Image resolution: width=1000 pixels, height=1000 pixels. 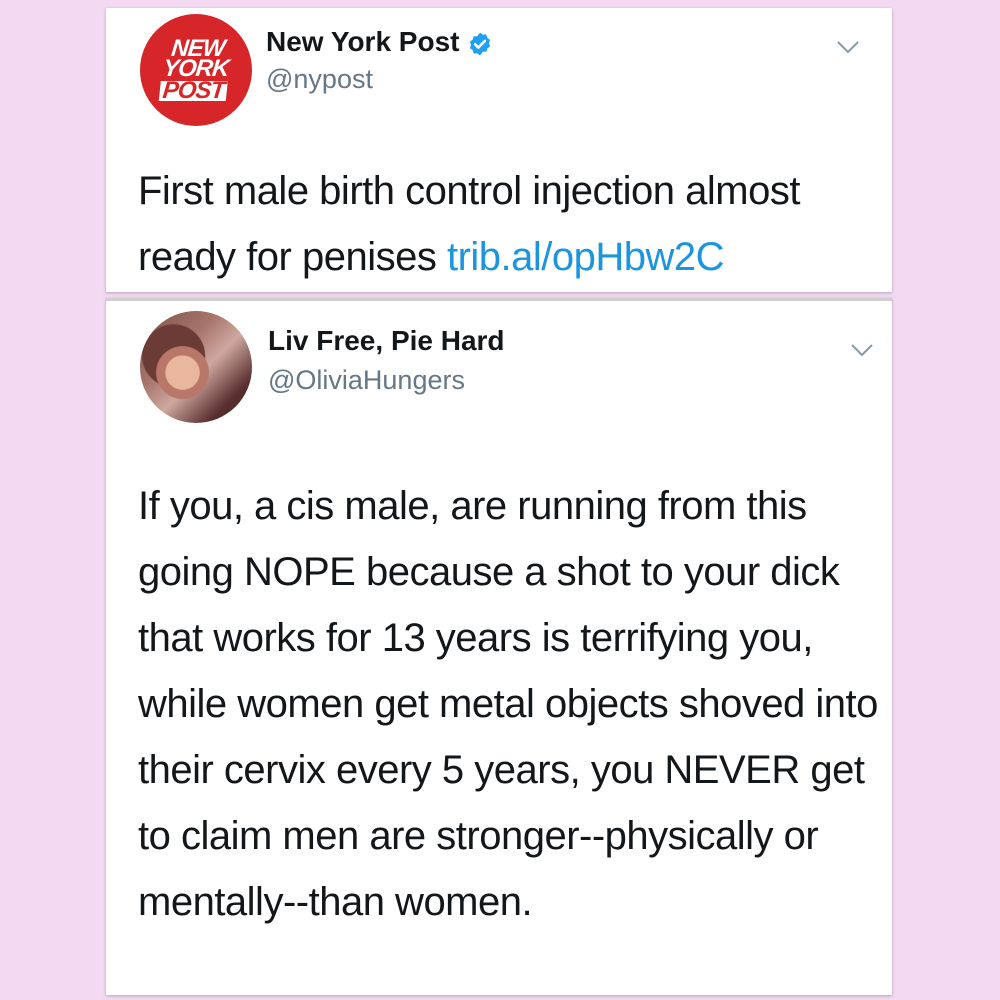 I want to click on user-handle: @OliviaHungers, so click(x=366, y=380).